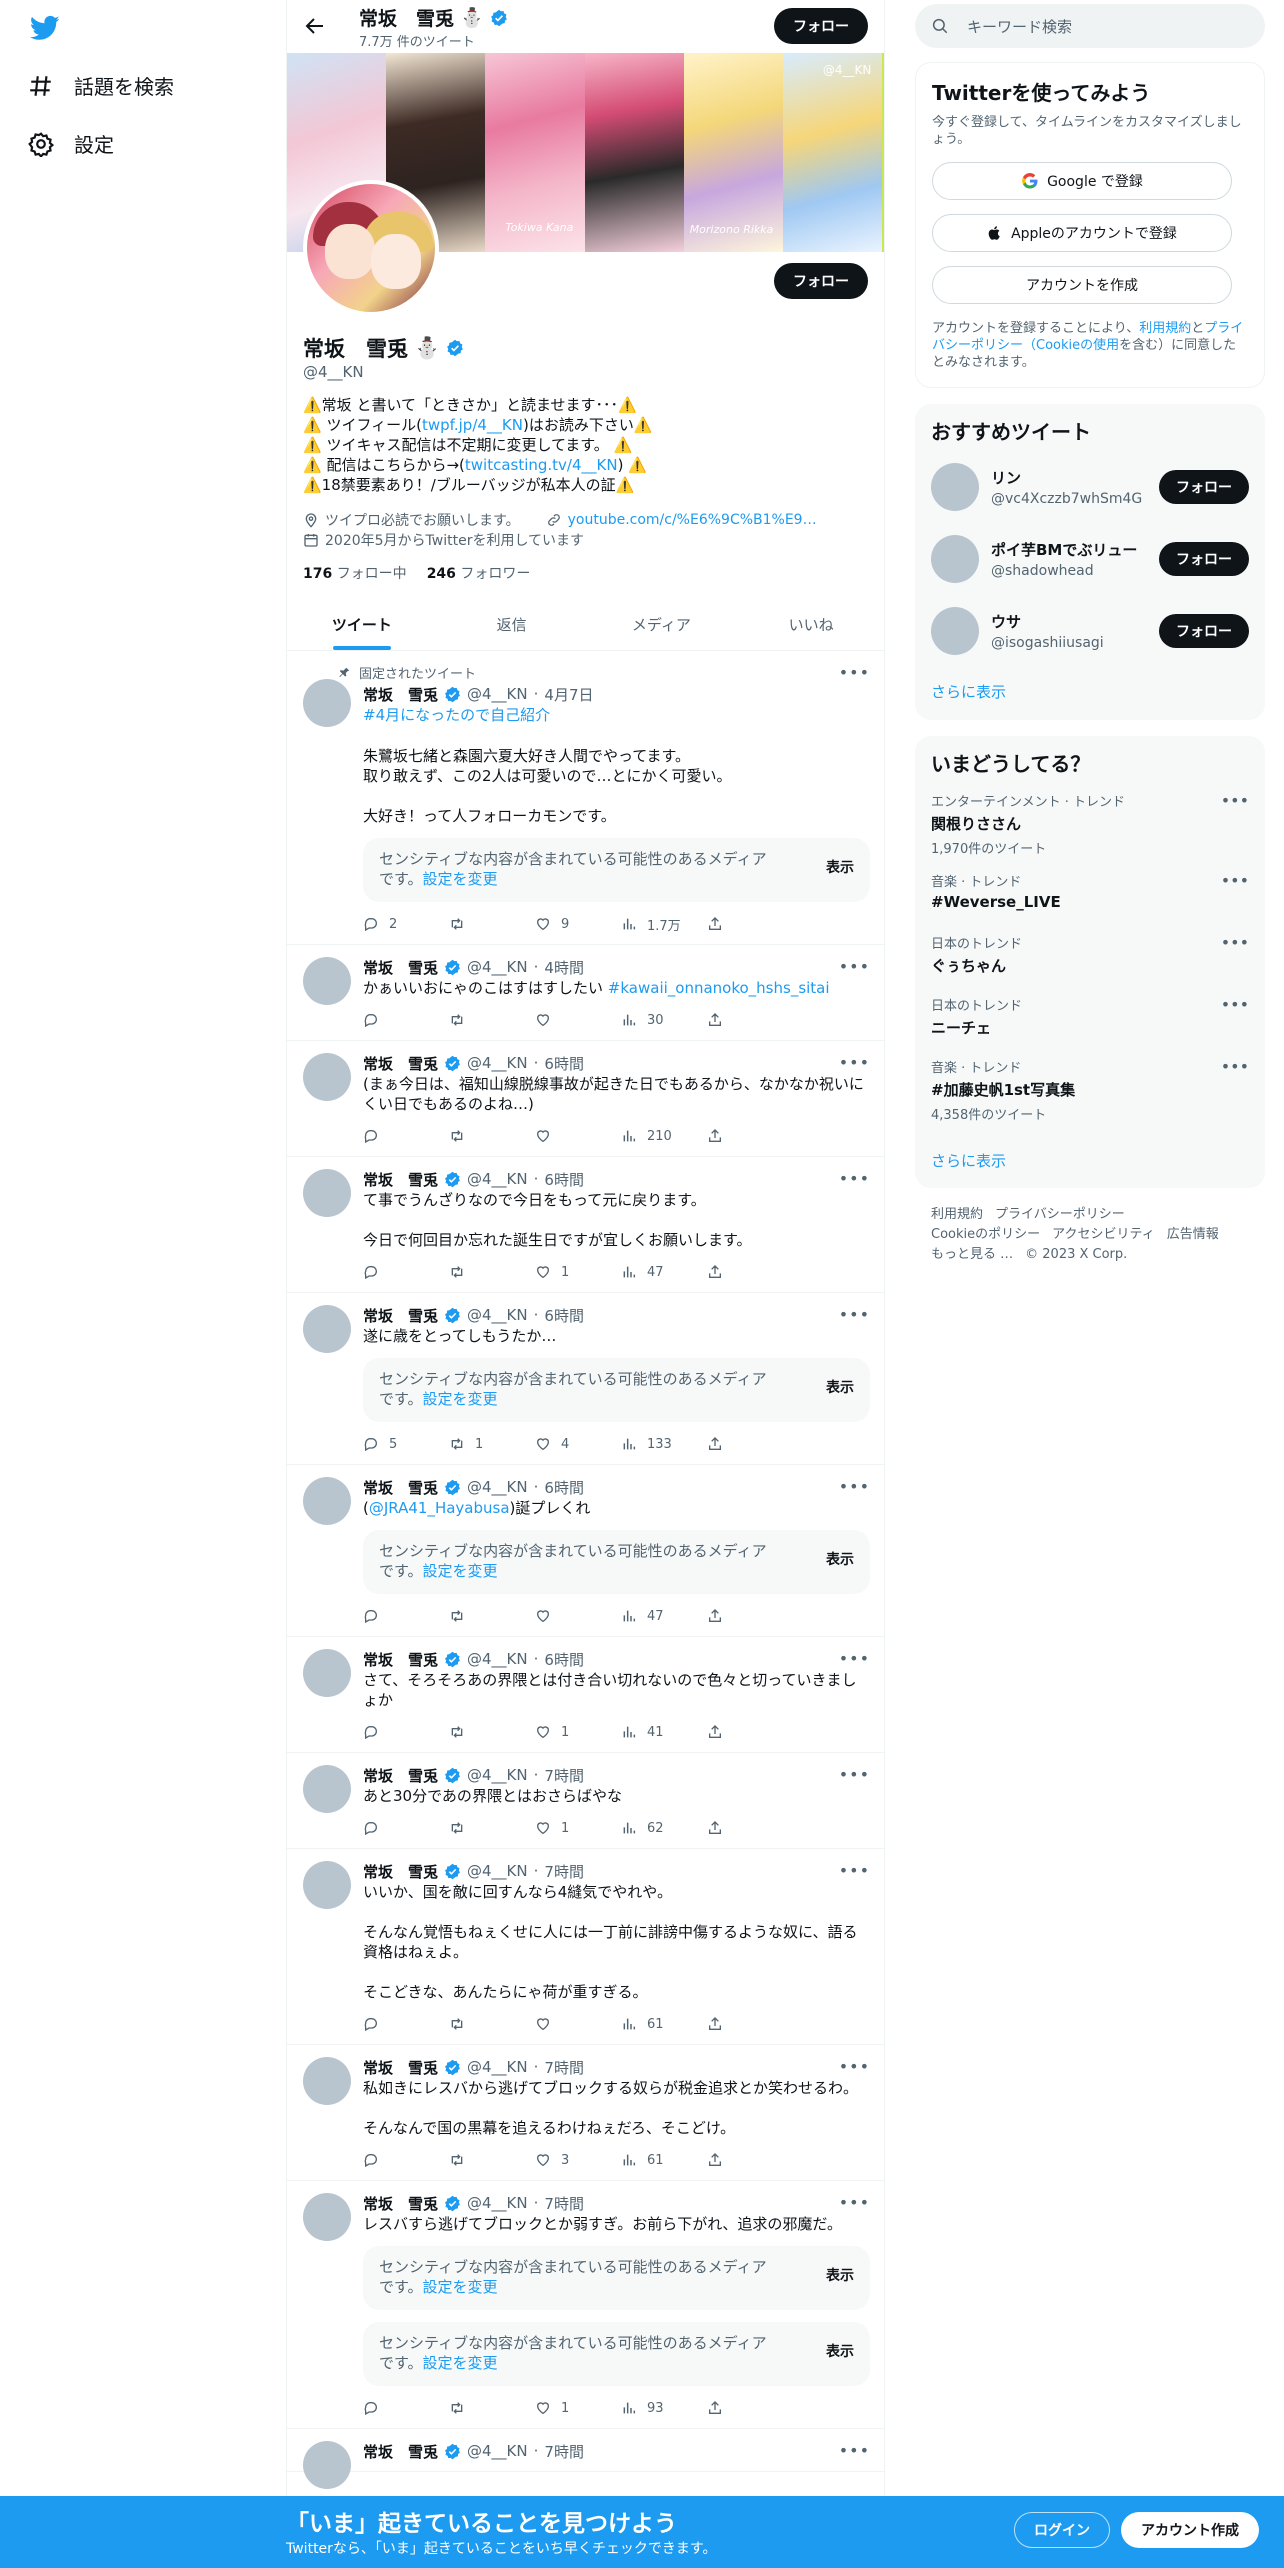 This screenshot has width=1284, height=2568. What do you see at coordinates (492, 1444) in the screenshot?
I see `retweet-button: 1` at bounding box center [492, 1444].